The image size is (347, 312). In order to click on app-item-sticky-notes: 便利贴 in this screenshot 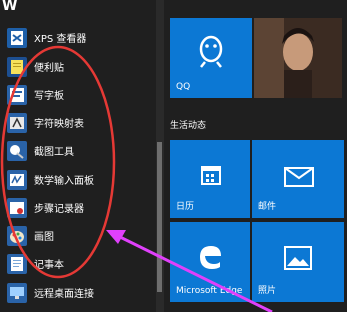, I will do `click(80, 67)`.